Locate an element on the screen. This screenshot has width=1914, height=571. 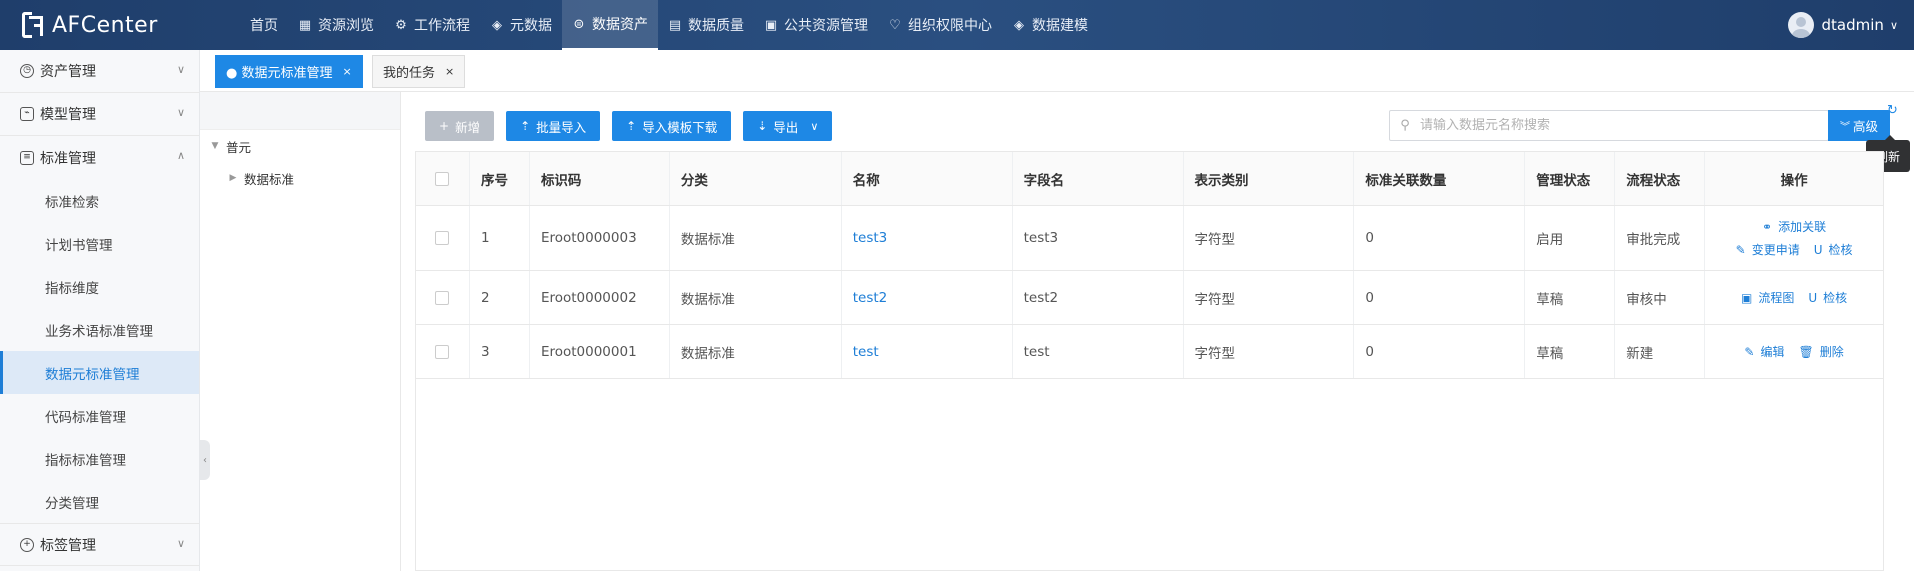
column-header: 分类 is located at coordinates (756, 178).